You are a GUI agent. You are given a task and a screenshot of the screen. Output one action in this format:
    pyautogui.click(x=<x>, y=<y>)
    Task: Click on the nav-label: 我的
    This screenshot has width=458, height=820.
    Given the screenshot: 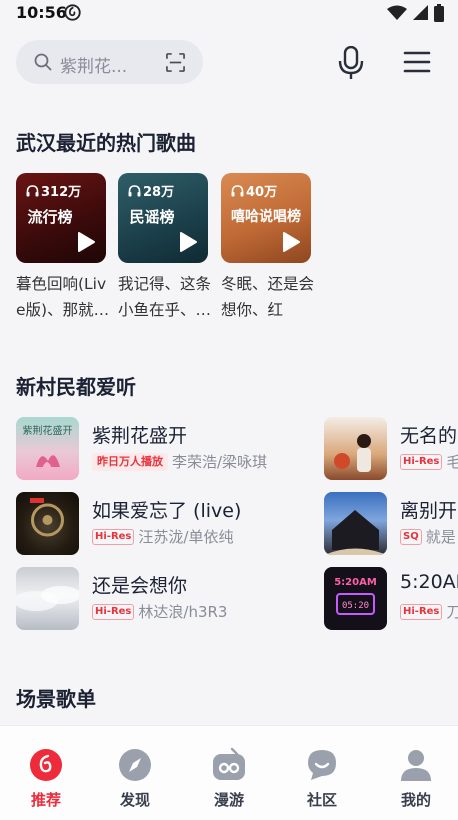 What is the action you would take?
    pyautogui.click(x=415, y=800)
    